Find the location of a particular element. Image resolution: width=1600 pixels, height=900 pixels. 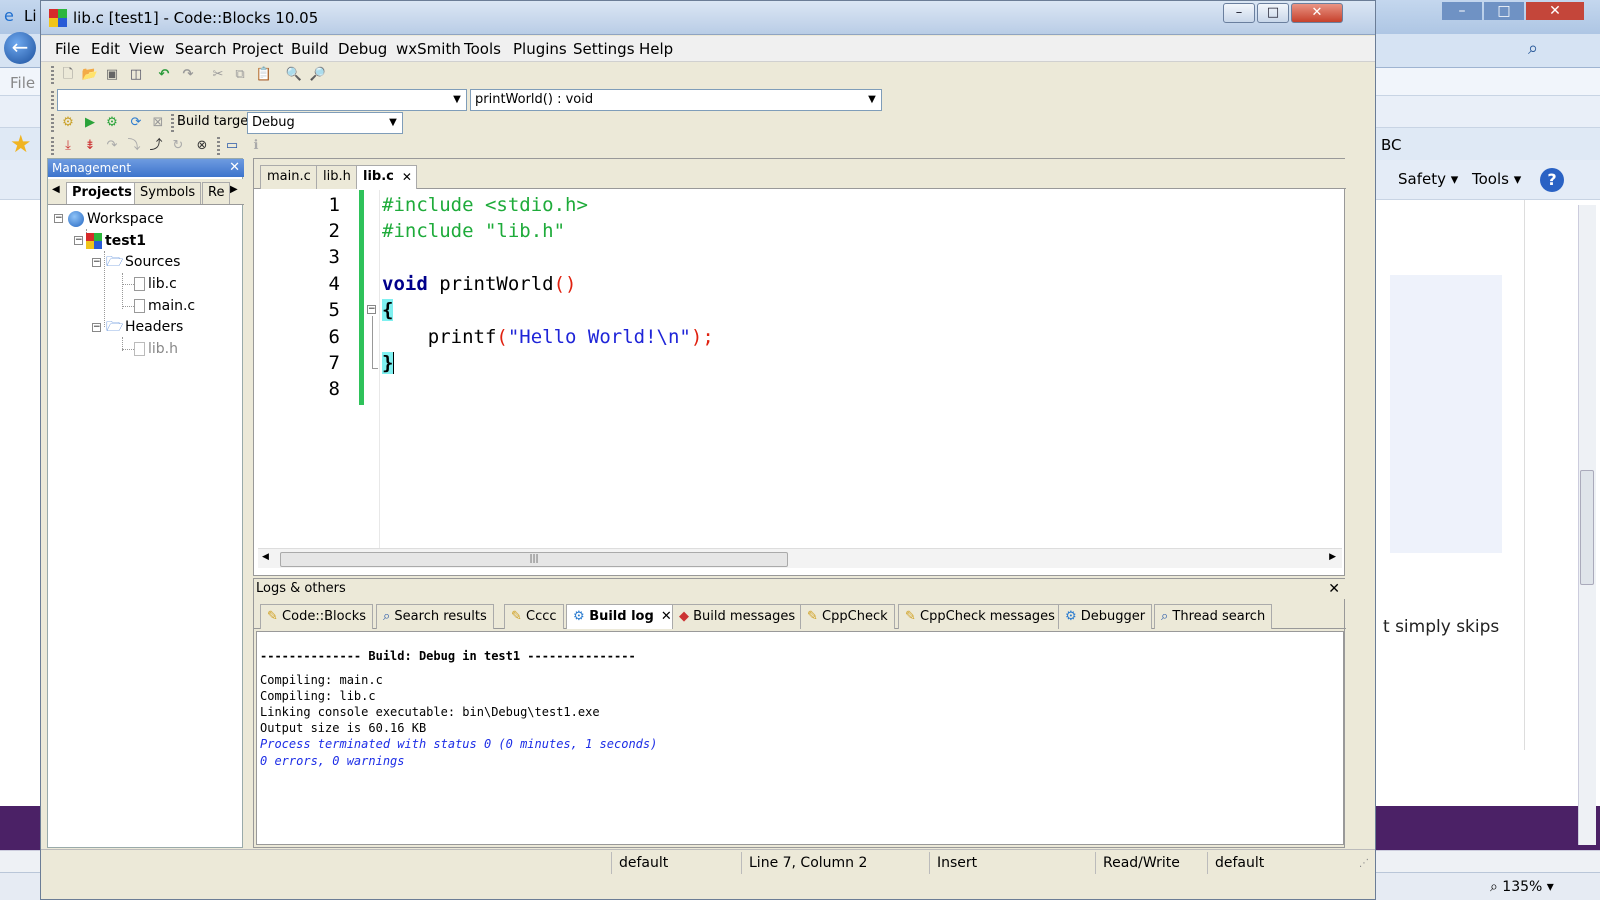

tab-cccc: ✎ Cccc is located at coordinates (534, 616).